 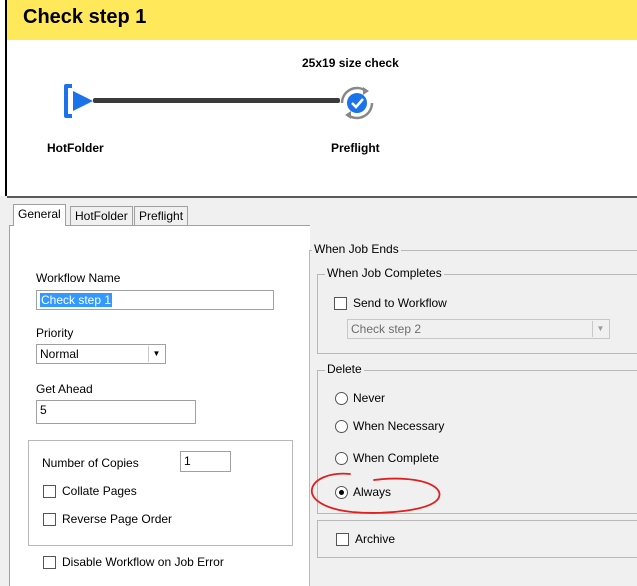 I want to click on job-ends-label: When Job Ends, so click(x=356, y=249).